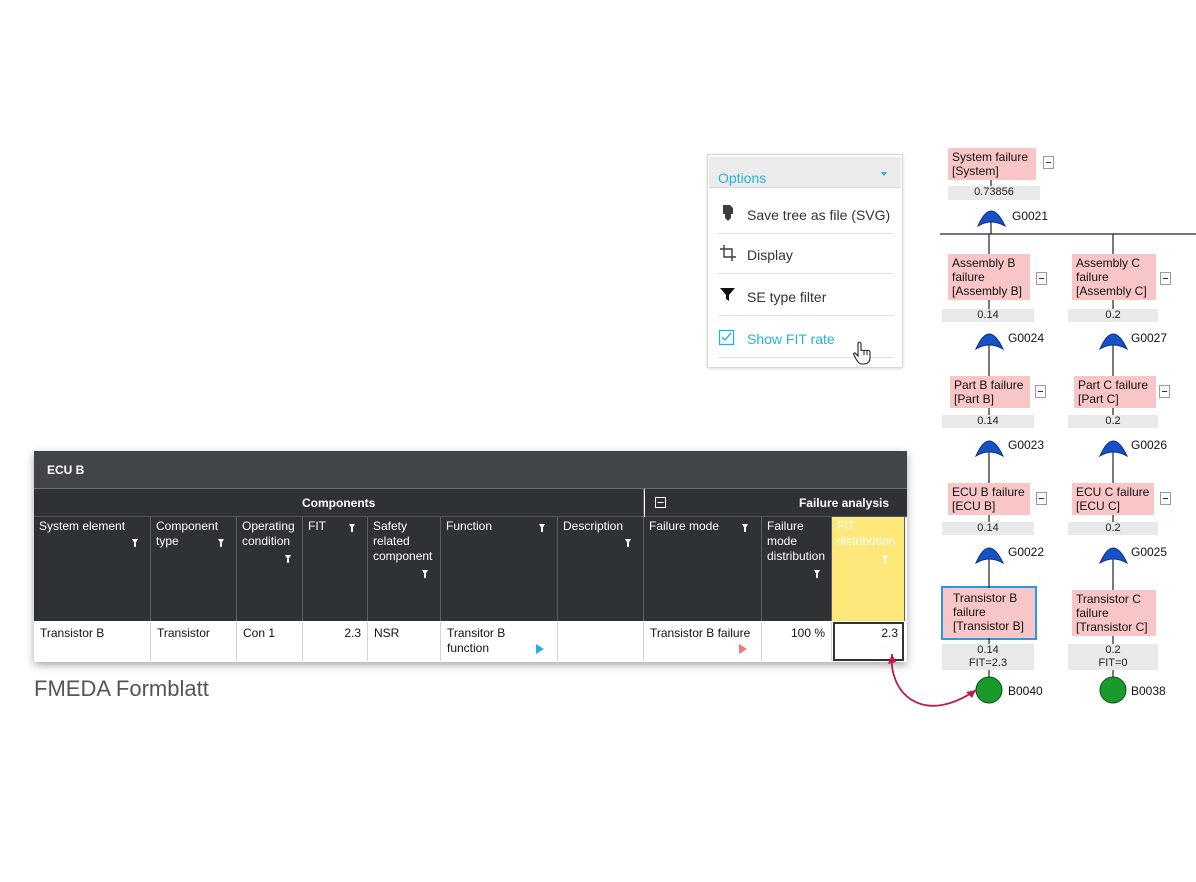  I want to click on chevron-down-icon, so click(884, 174).